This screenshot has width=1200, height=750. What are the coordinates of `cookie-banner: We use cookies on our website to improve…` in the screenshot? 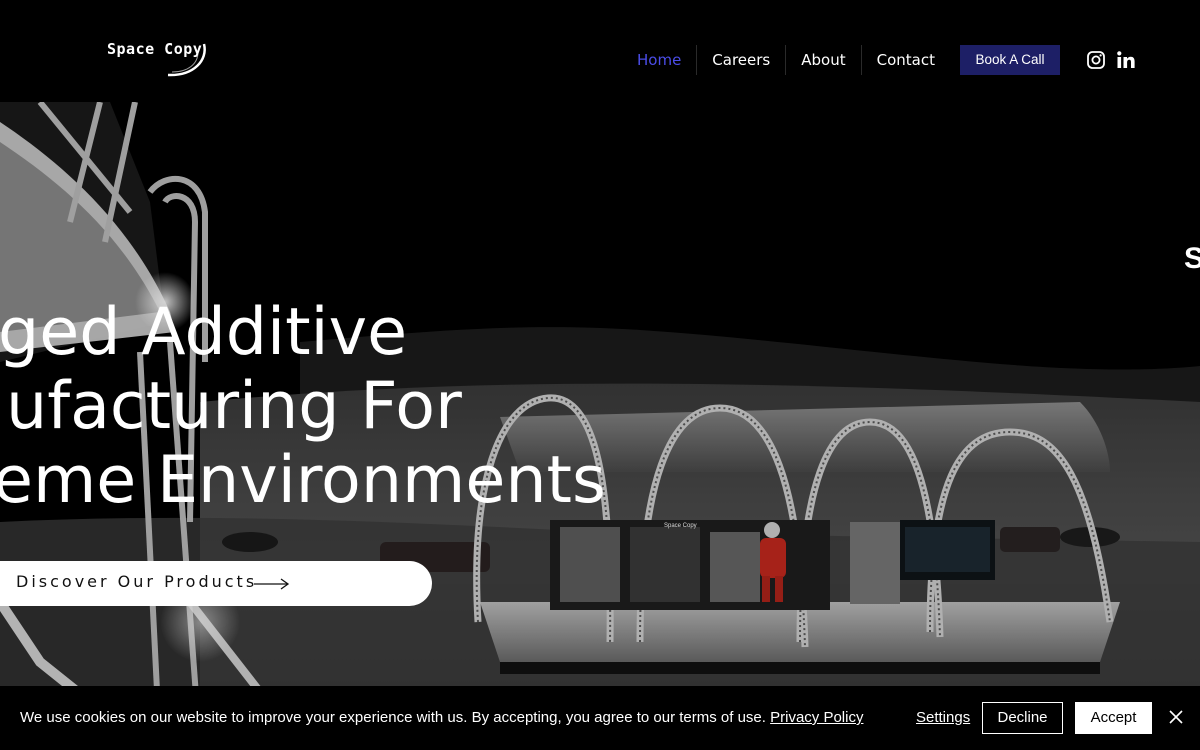 It's located at (600, 718).